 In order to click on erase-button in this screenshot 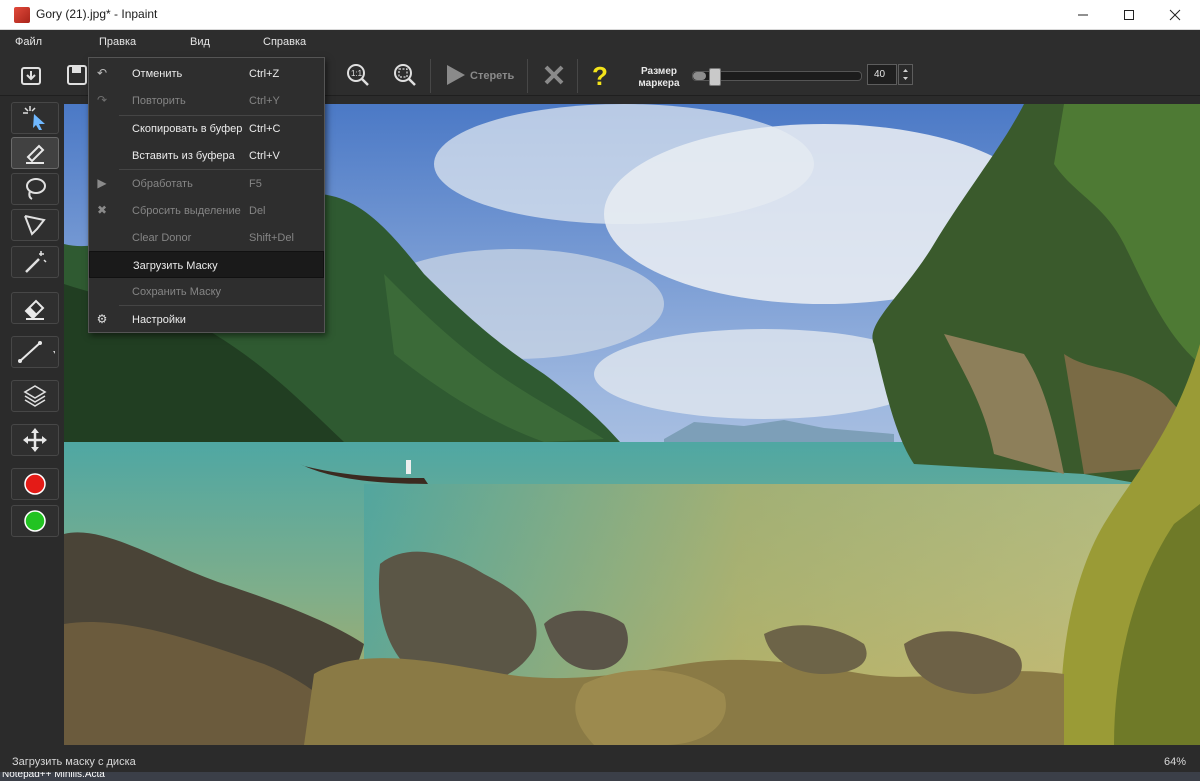, I will do `click(455, 75)`.